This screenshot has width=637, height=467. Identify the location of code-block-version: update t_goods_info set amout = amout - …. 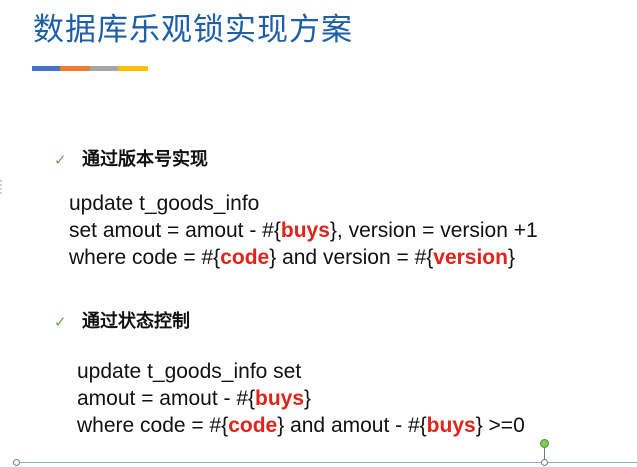
(303, 230).